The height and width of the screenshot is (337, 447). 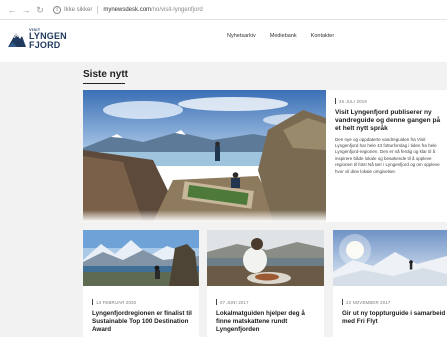 I want to click on logo-line-fjord: FJORD, so click(x=45, y=45).